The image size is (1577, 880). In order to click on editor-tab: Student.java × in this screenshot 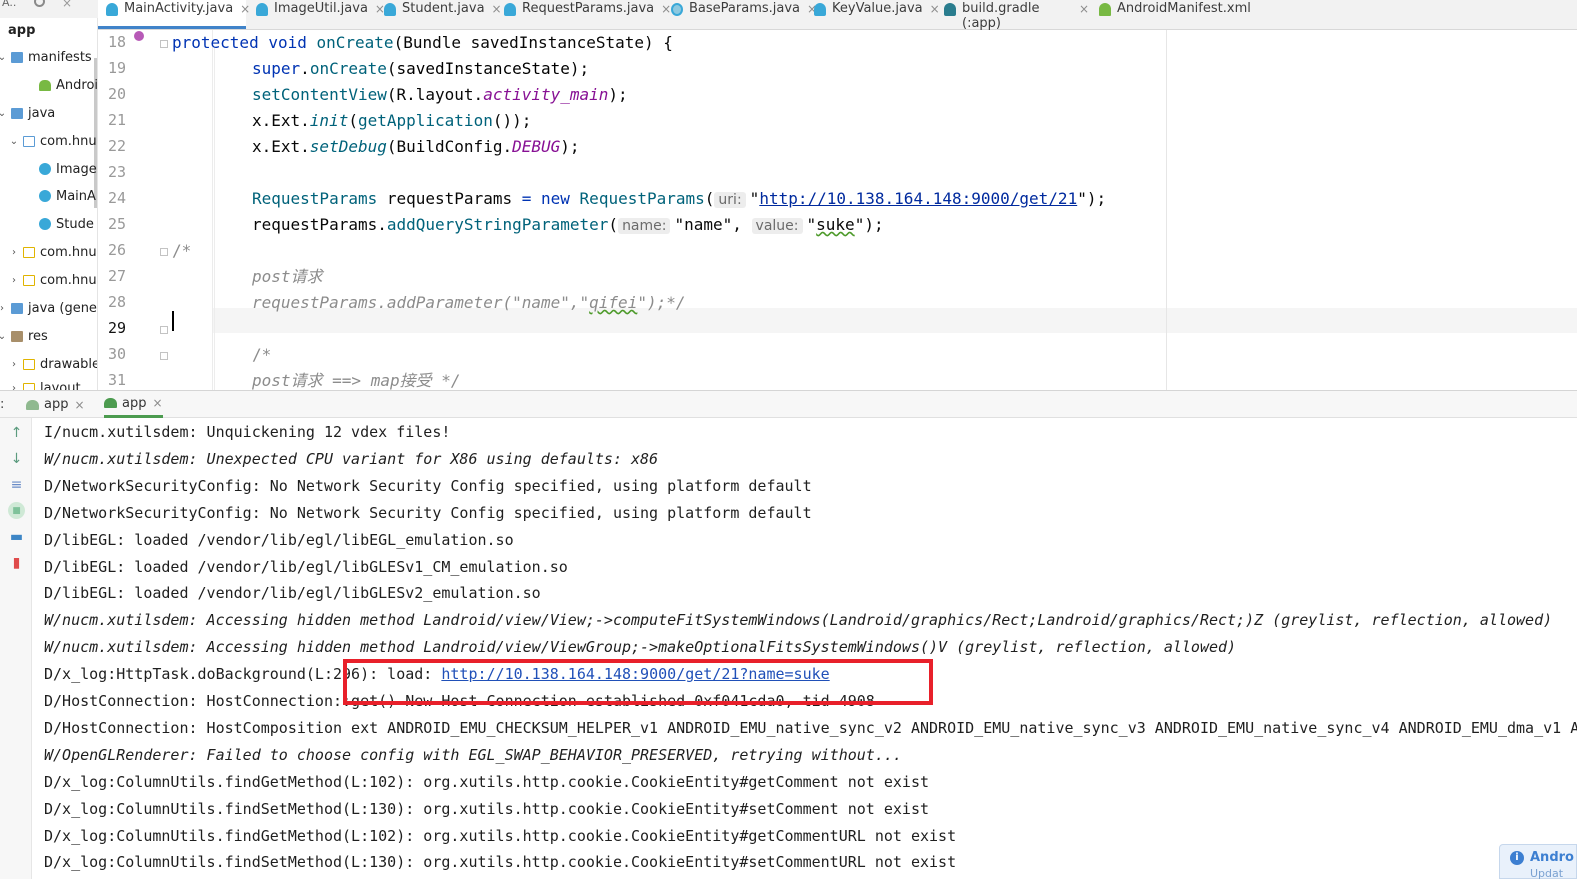, I will do `click(439, 14)`.